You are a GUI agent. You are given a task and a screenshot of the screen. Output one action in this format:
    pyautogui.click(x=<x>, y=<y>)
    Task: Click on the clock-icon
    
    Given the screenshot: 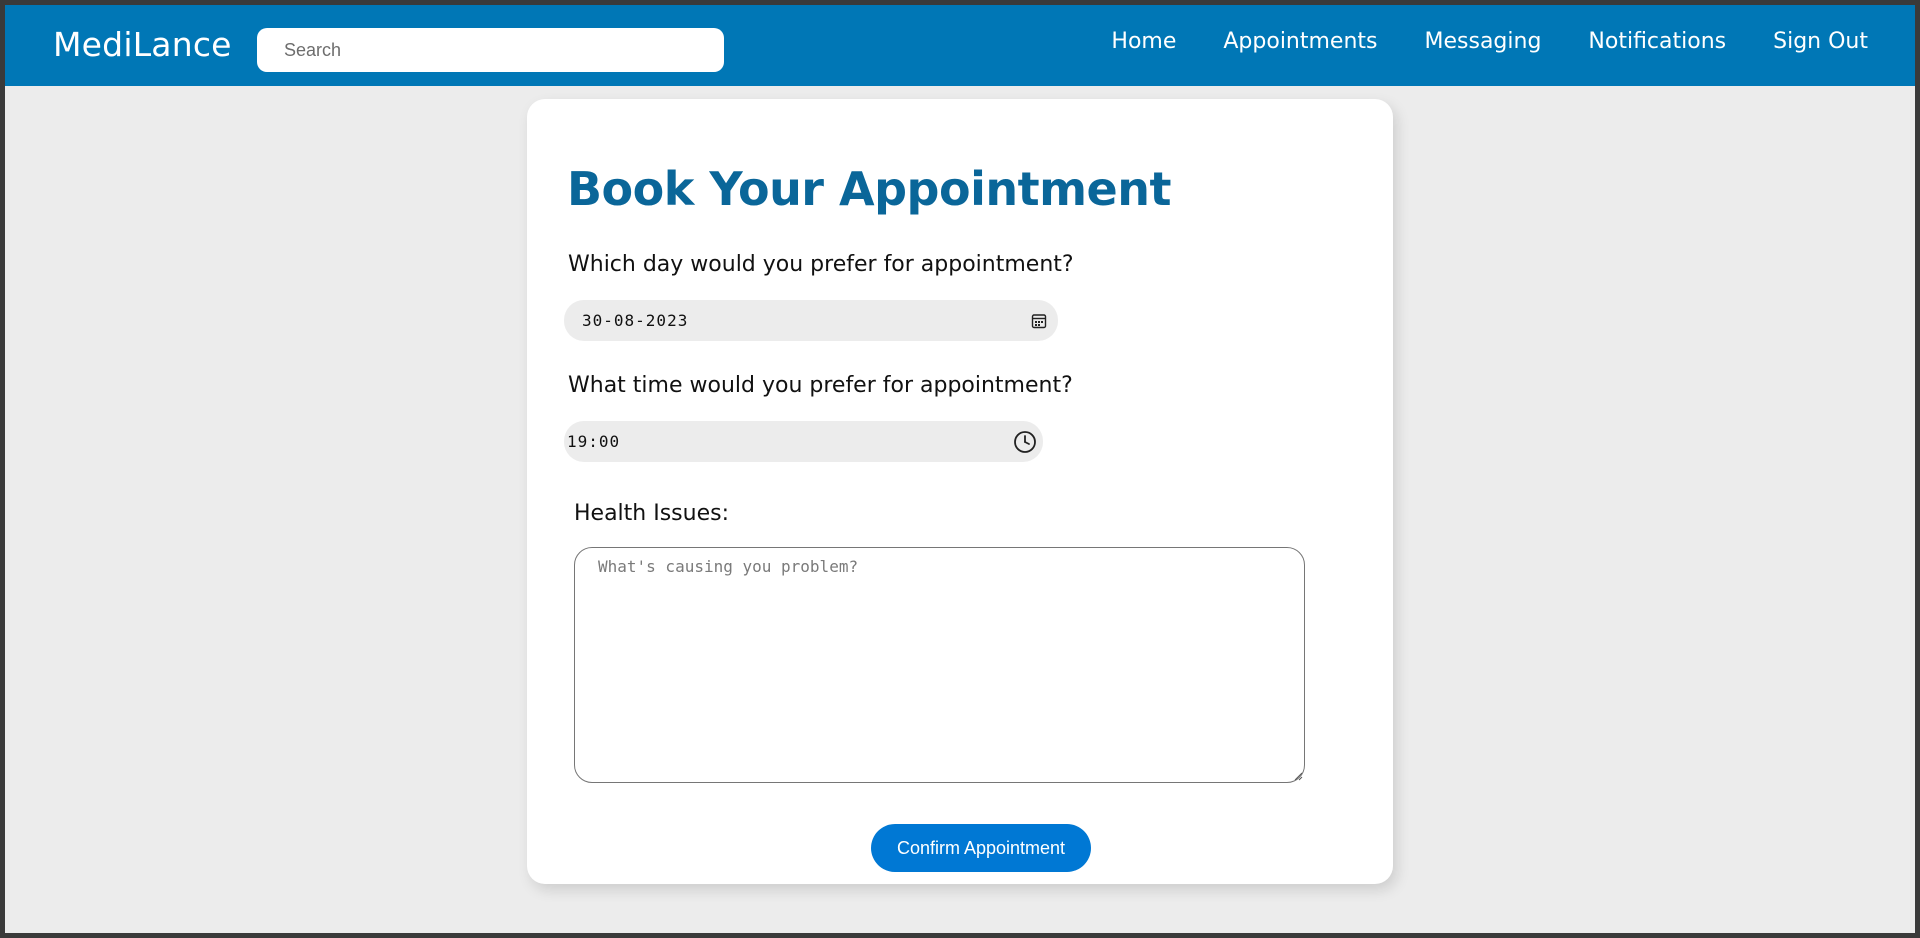 What is the action you would take?
    pyautogui.click(x=1025, y=442)
    